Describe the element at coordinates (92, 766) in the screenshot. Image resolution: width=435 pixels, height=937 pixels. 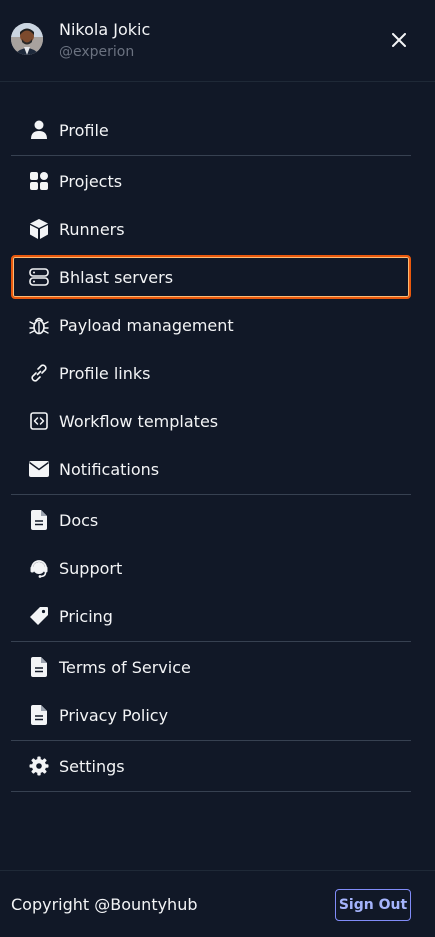
I see `menu-item-label: Settings` at that location.